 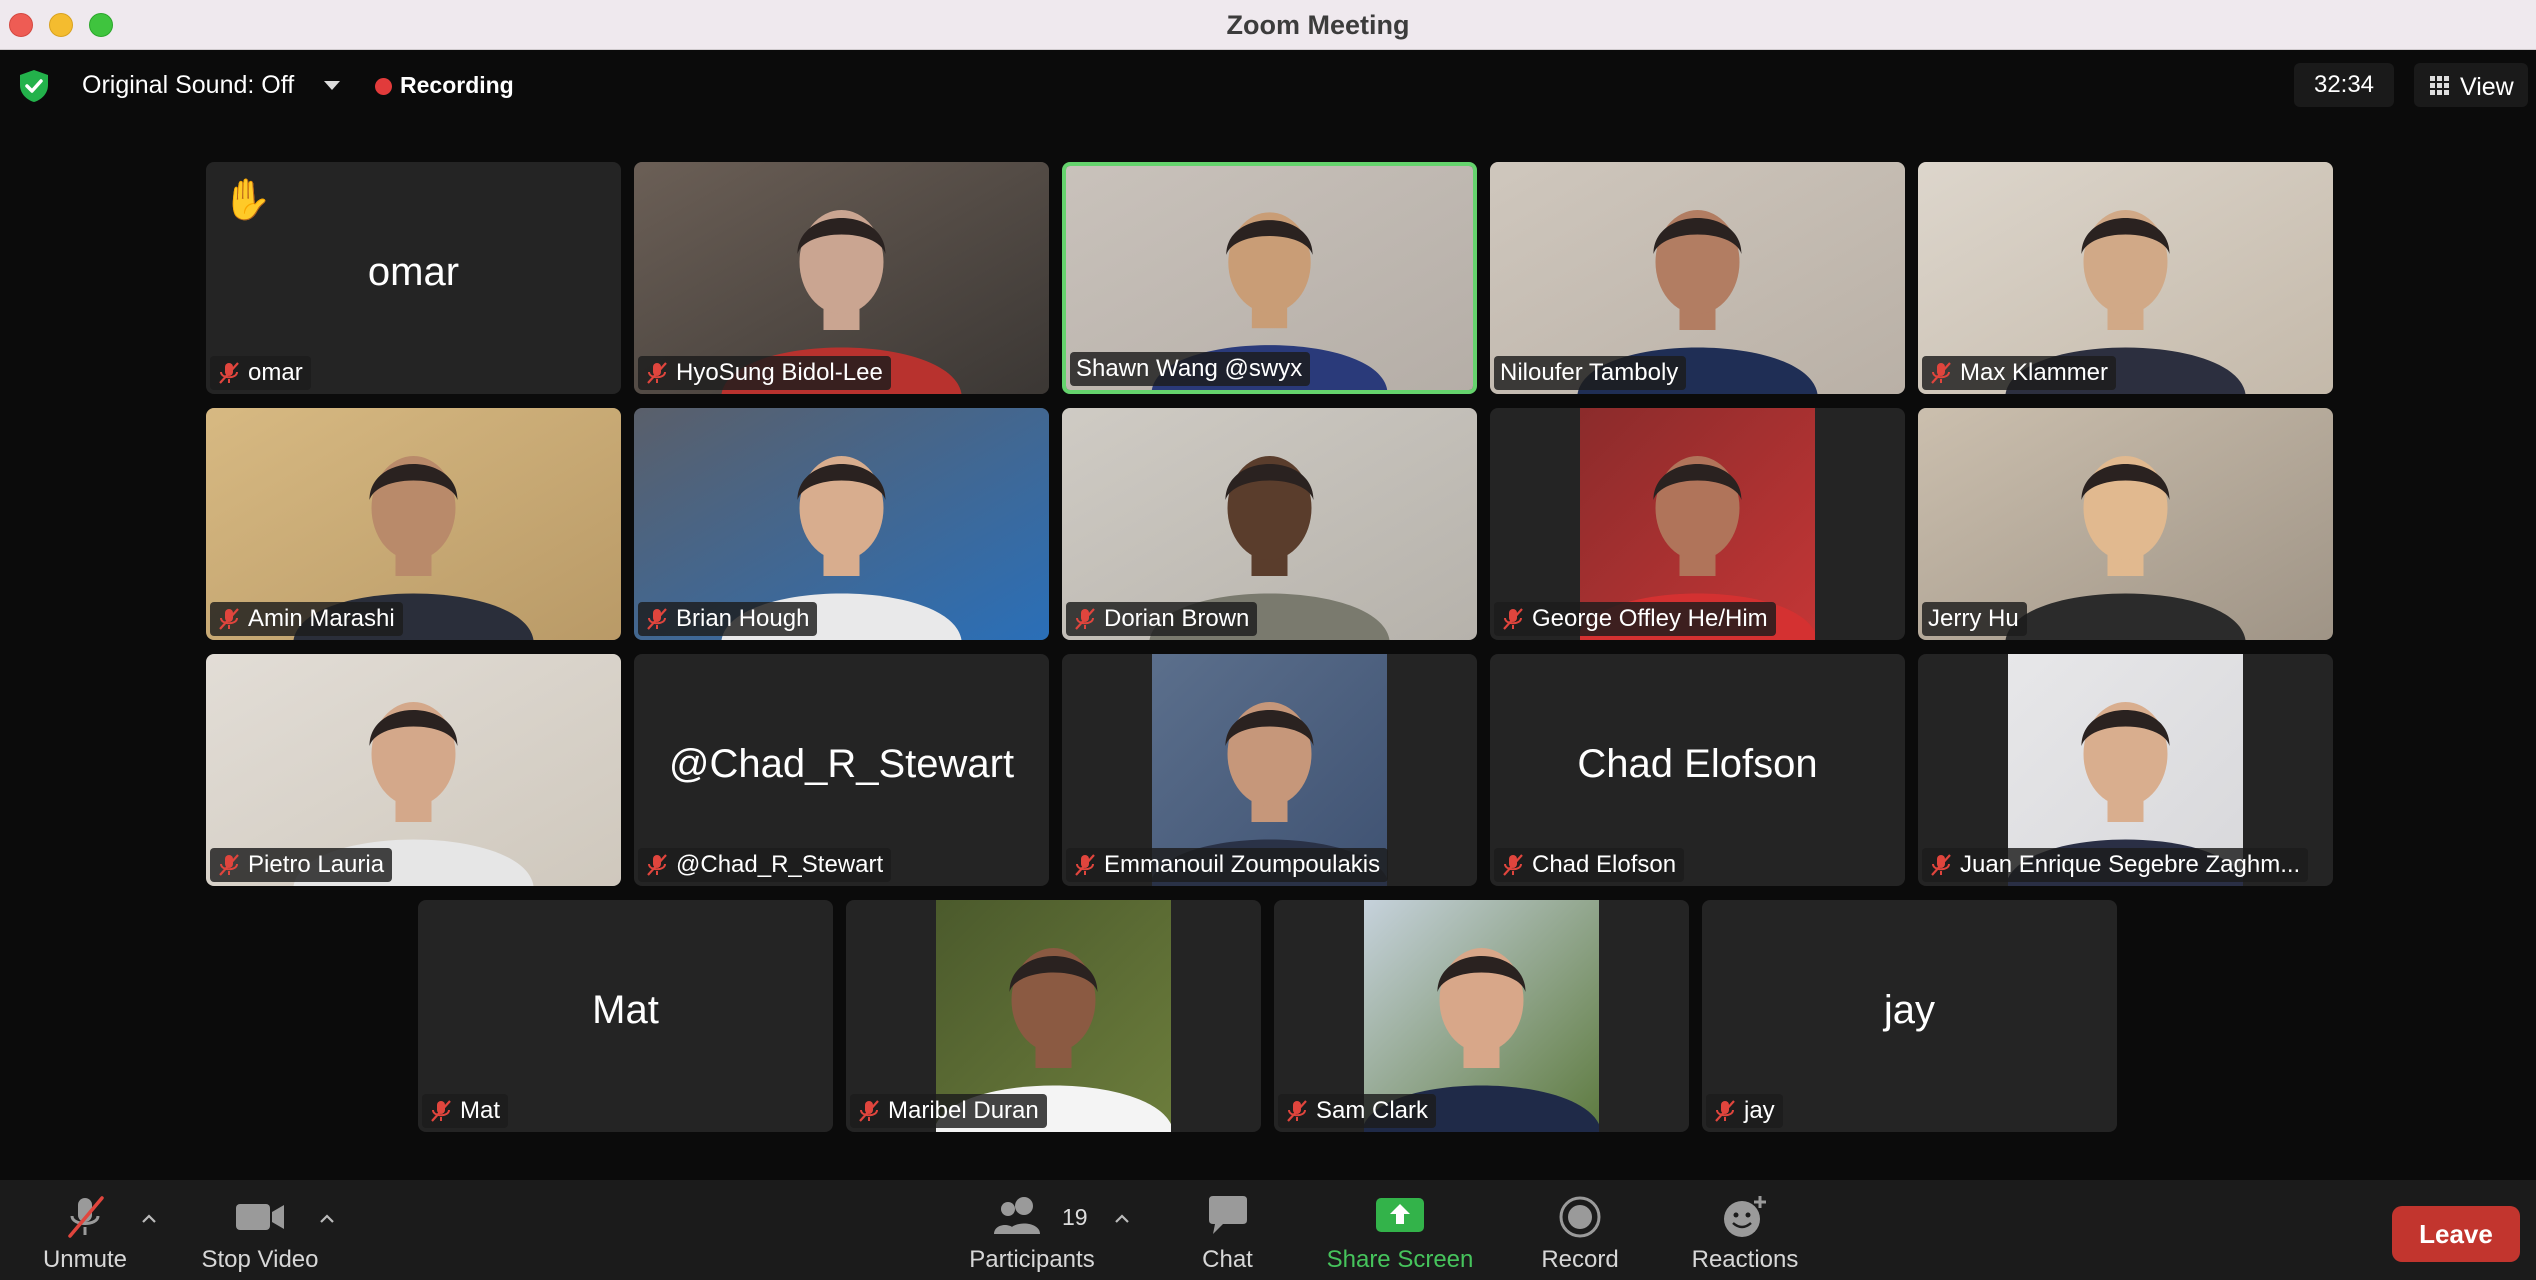 I want to click on participants-options-caret-icon, so click(x=1122, y=1219).